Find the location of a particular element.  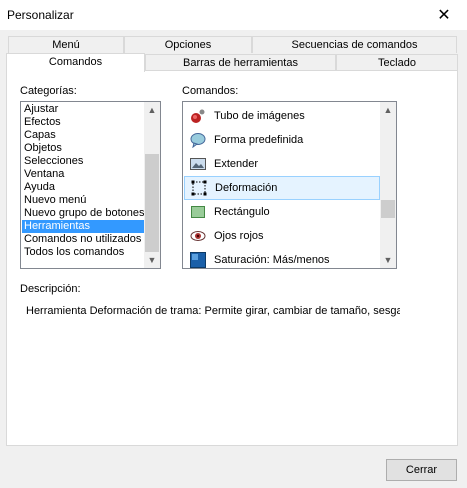

category-item: Objetos is located at coordinates (83, 148).